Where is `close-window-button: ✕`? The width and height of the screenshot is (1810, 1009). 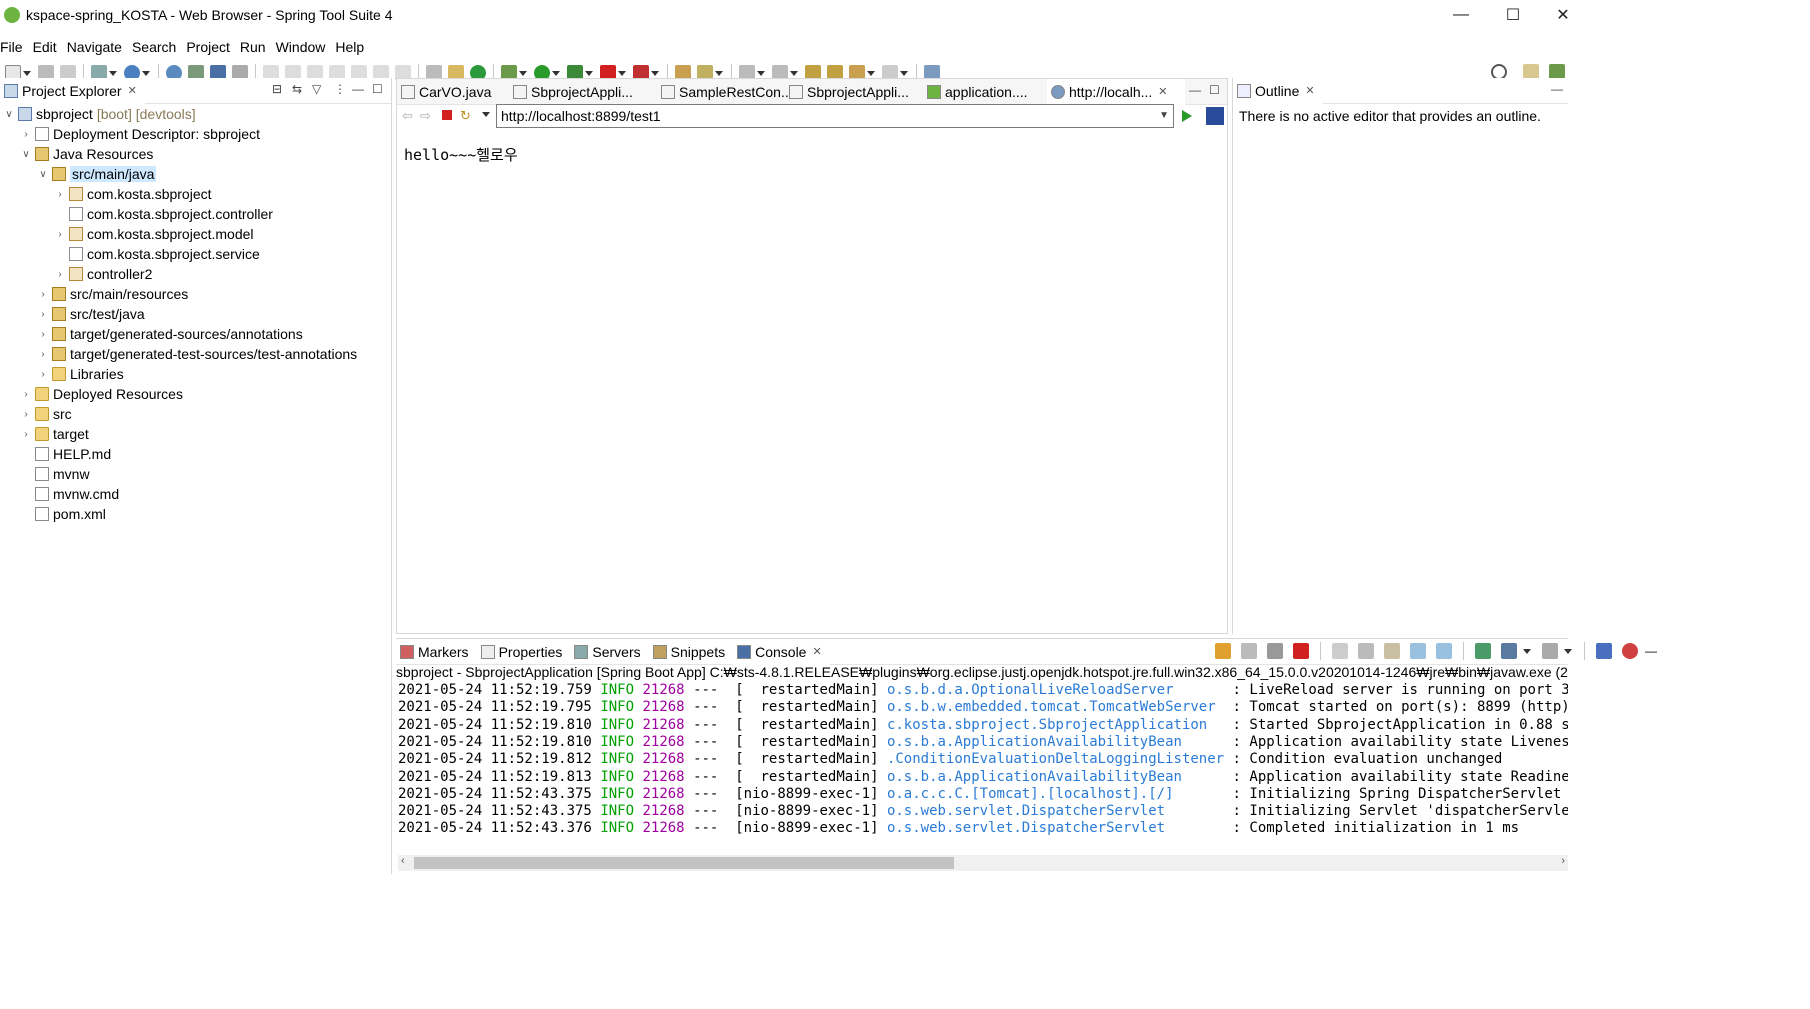 close-window-button: ✕ is located at coordinates (1563, 15).